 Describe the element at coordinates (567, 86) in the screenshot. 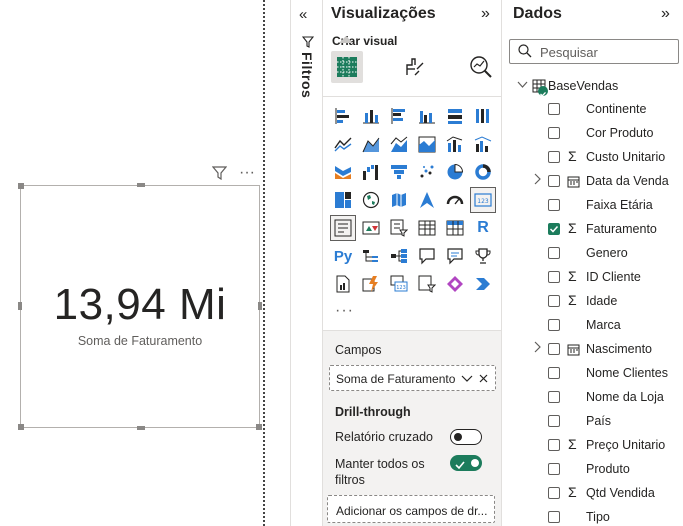

I see `table-node: BaseVendas` at that location.